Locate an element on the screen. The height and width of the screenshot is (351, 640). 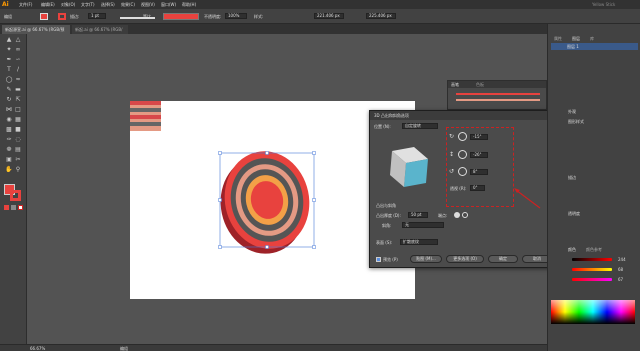
stroke-weight-field: 1 pt is located at coordinates (97, 16).